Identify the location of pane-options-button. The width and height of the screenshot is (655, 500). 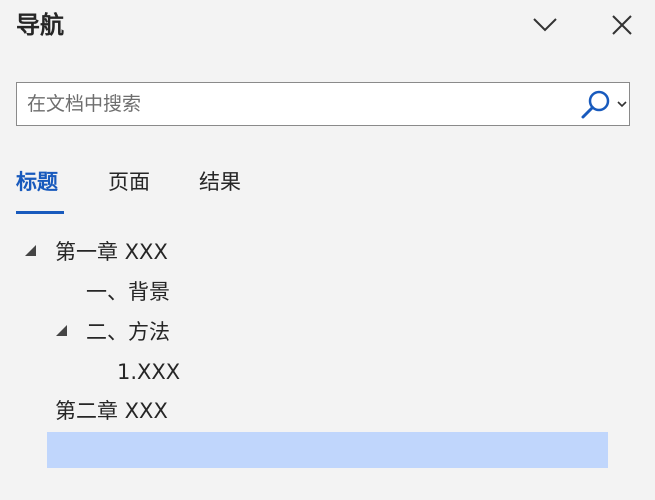
(545, 25).